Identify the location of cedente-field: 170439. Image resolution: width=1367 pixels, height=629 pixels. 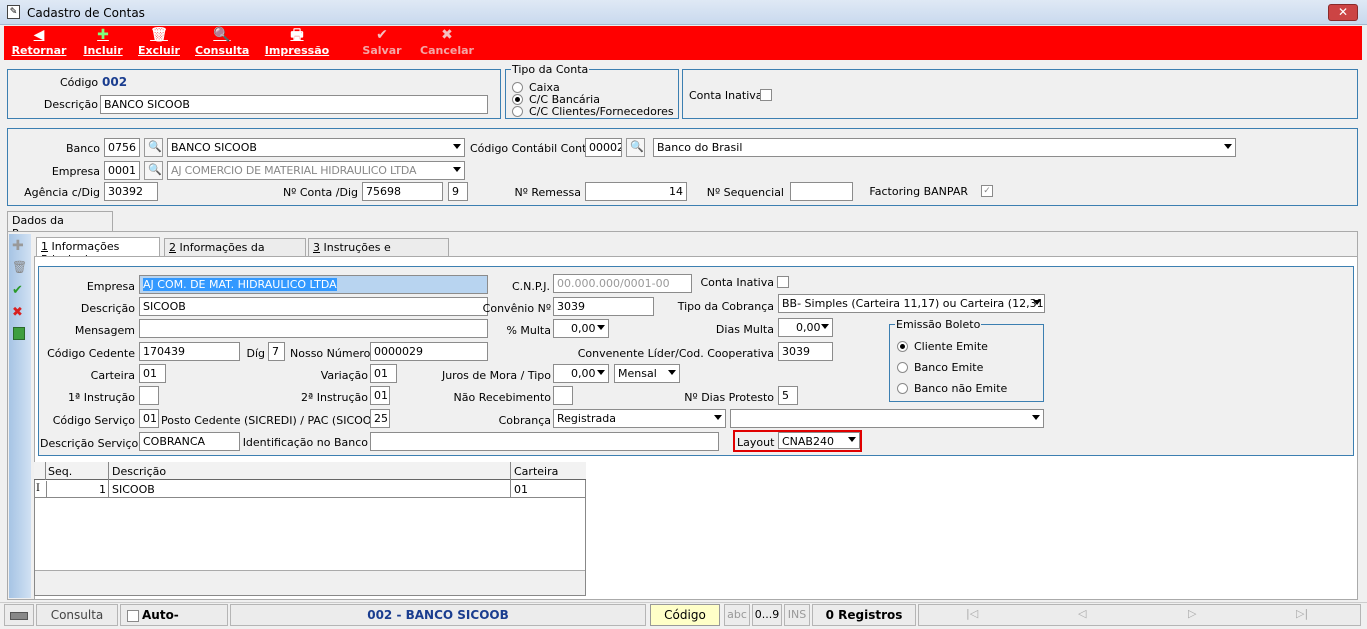
(189, 351).